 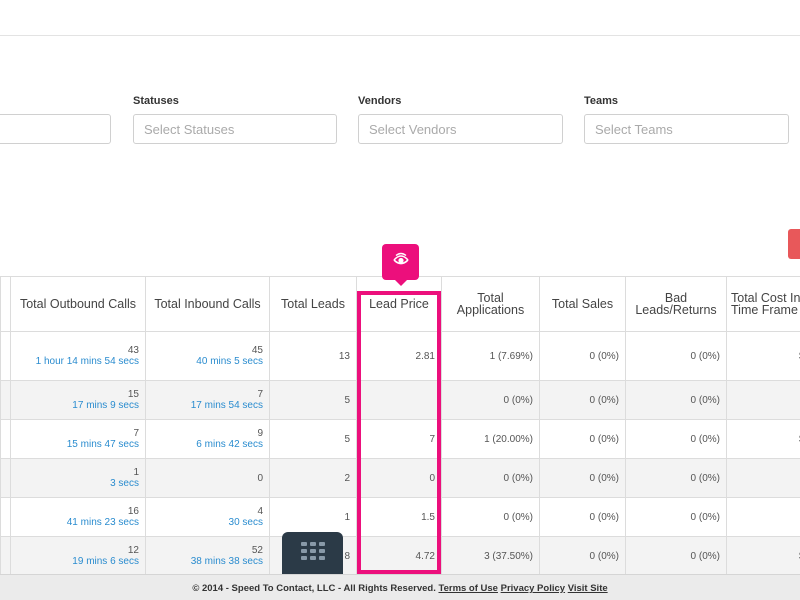 I want to click on header-total-leads: Total Leads, so click(x=313, y=304).